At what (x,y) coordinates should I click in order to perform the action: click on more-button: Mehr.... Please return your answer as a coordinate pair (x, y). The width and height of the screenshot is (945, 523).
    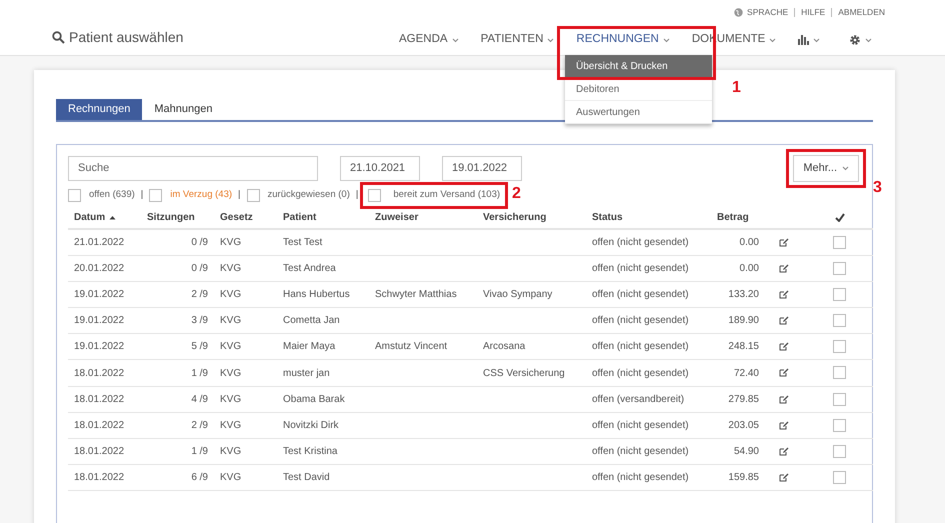
    Looking at the image, I should click on (826, 168).